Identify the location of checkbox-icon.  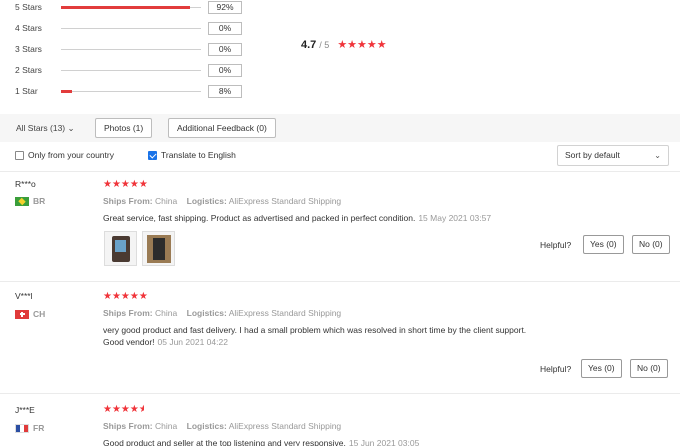
(19, 155).